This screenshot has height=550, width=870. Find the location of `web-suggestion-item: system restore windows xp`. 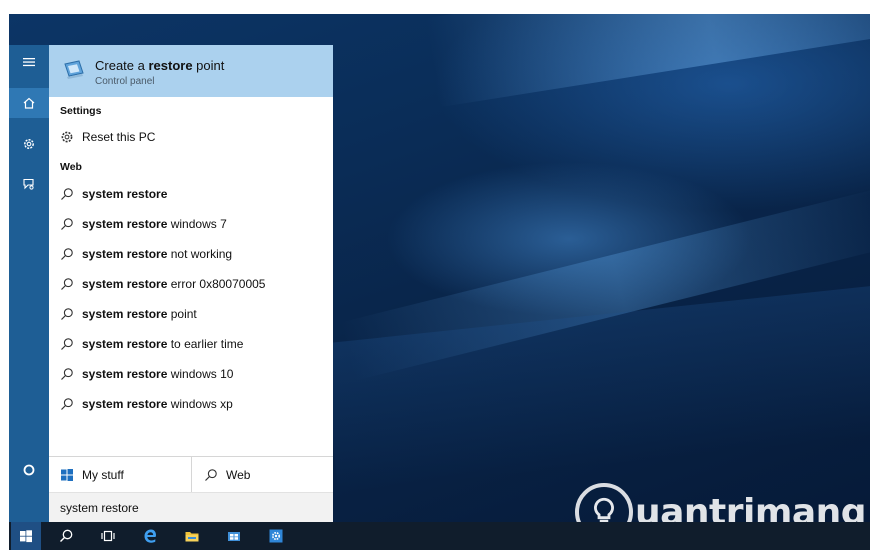

web-suggestion-item: system restore windows xp is located at coordinates (191, 404).